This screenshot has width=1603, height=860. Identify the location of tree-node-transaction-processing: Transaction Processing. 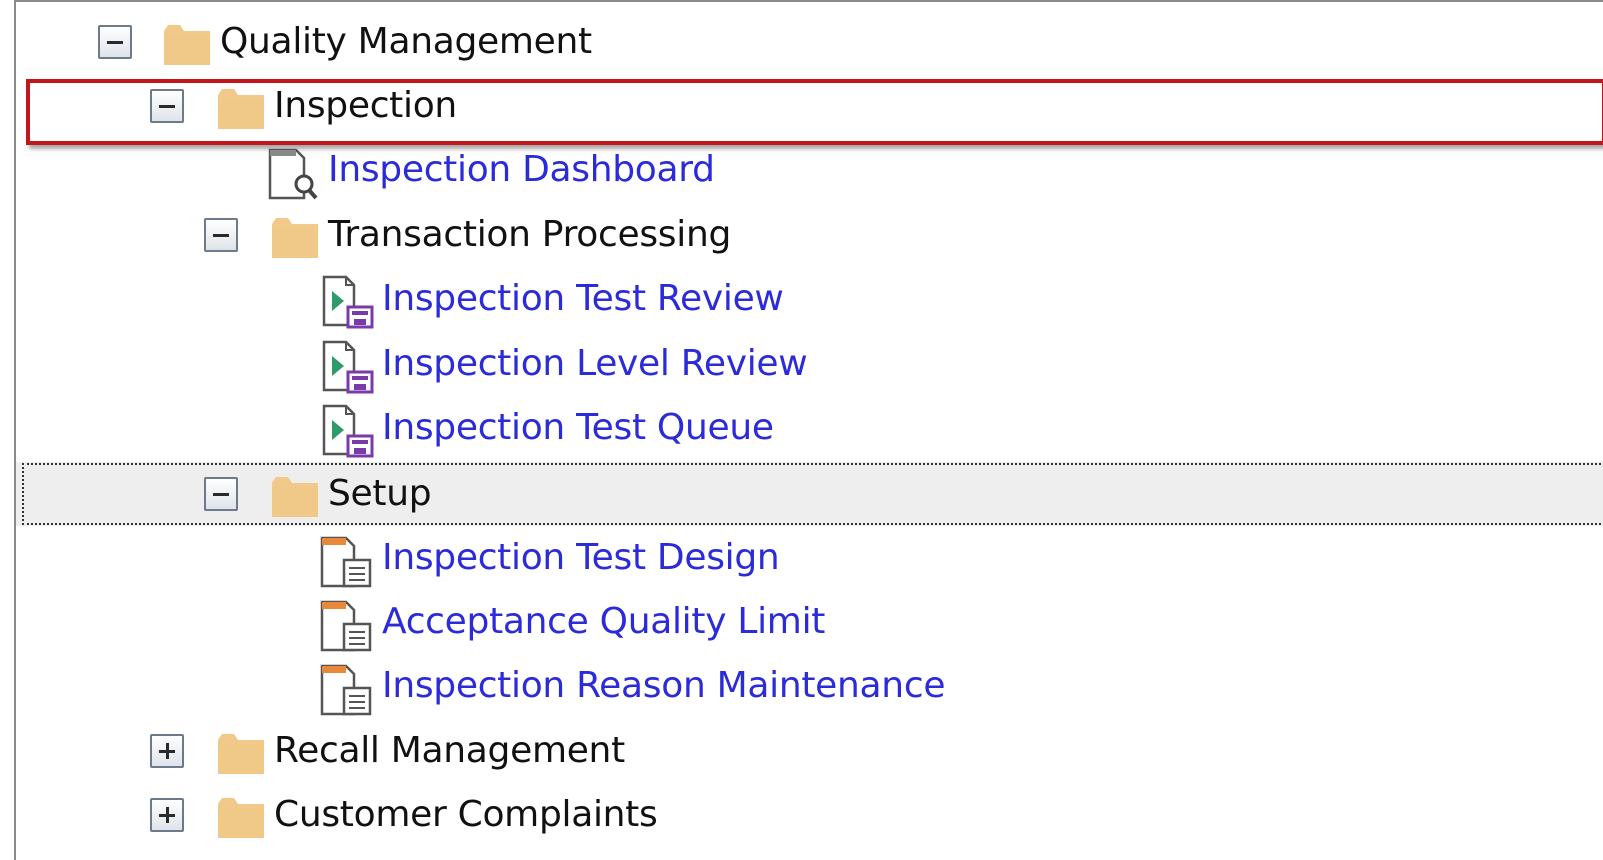
(809, 235).